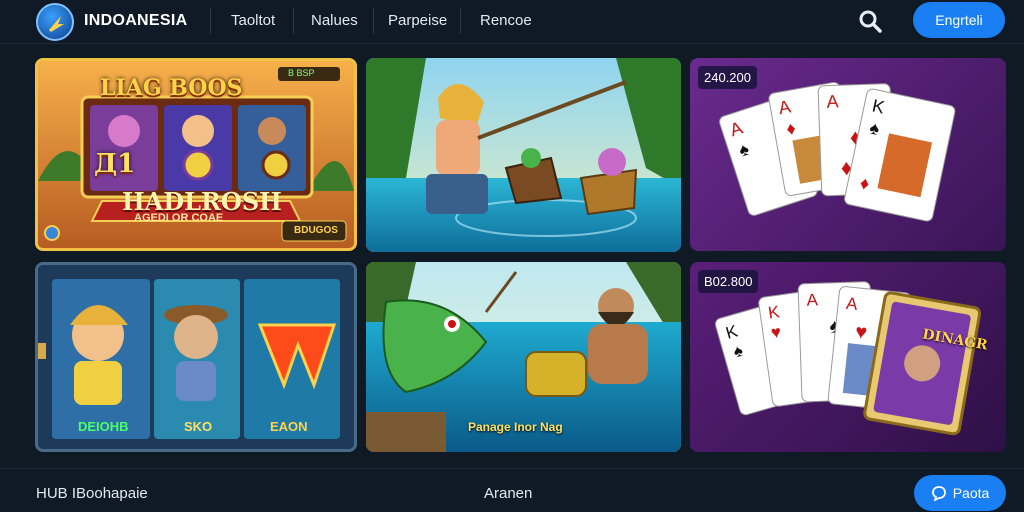 This screenshot has height=512, width=1024. I want to click on slot-bottom-label-1: DEIOHB, so click(103, 426).